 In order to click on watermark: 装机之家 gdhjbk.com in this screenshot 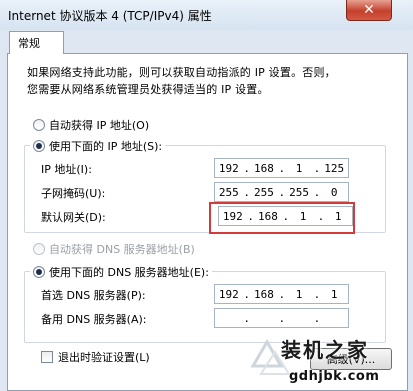, I will do `click(327, 358)`.